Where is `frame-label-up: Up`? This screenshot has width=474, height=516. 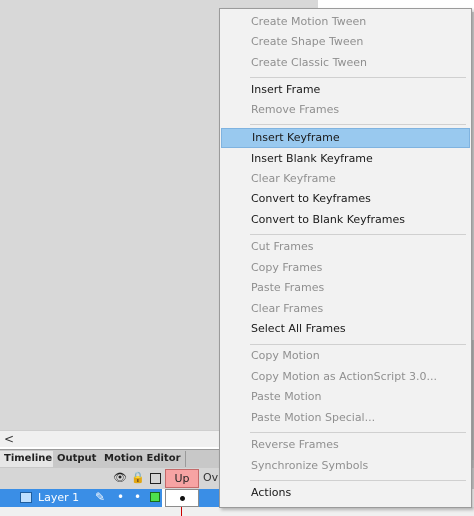 frame-label-up: Up is located at coordinates (182, 478).